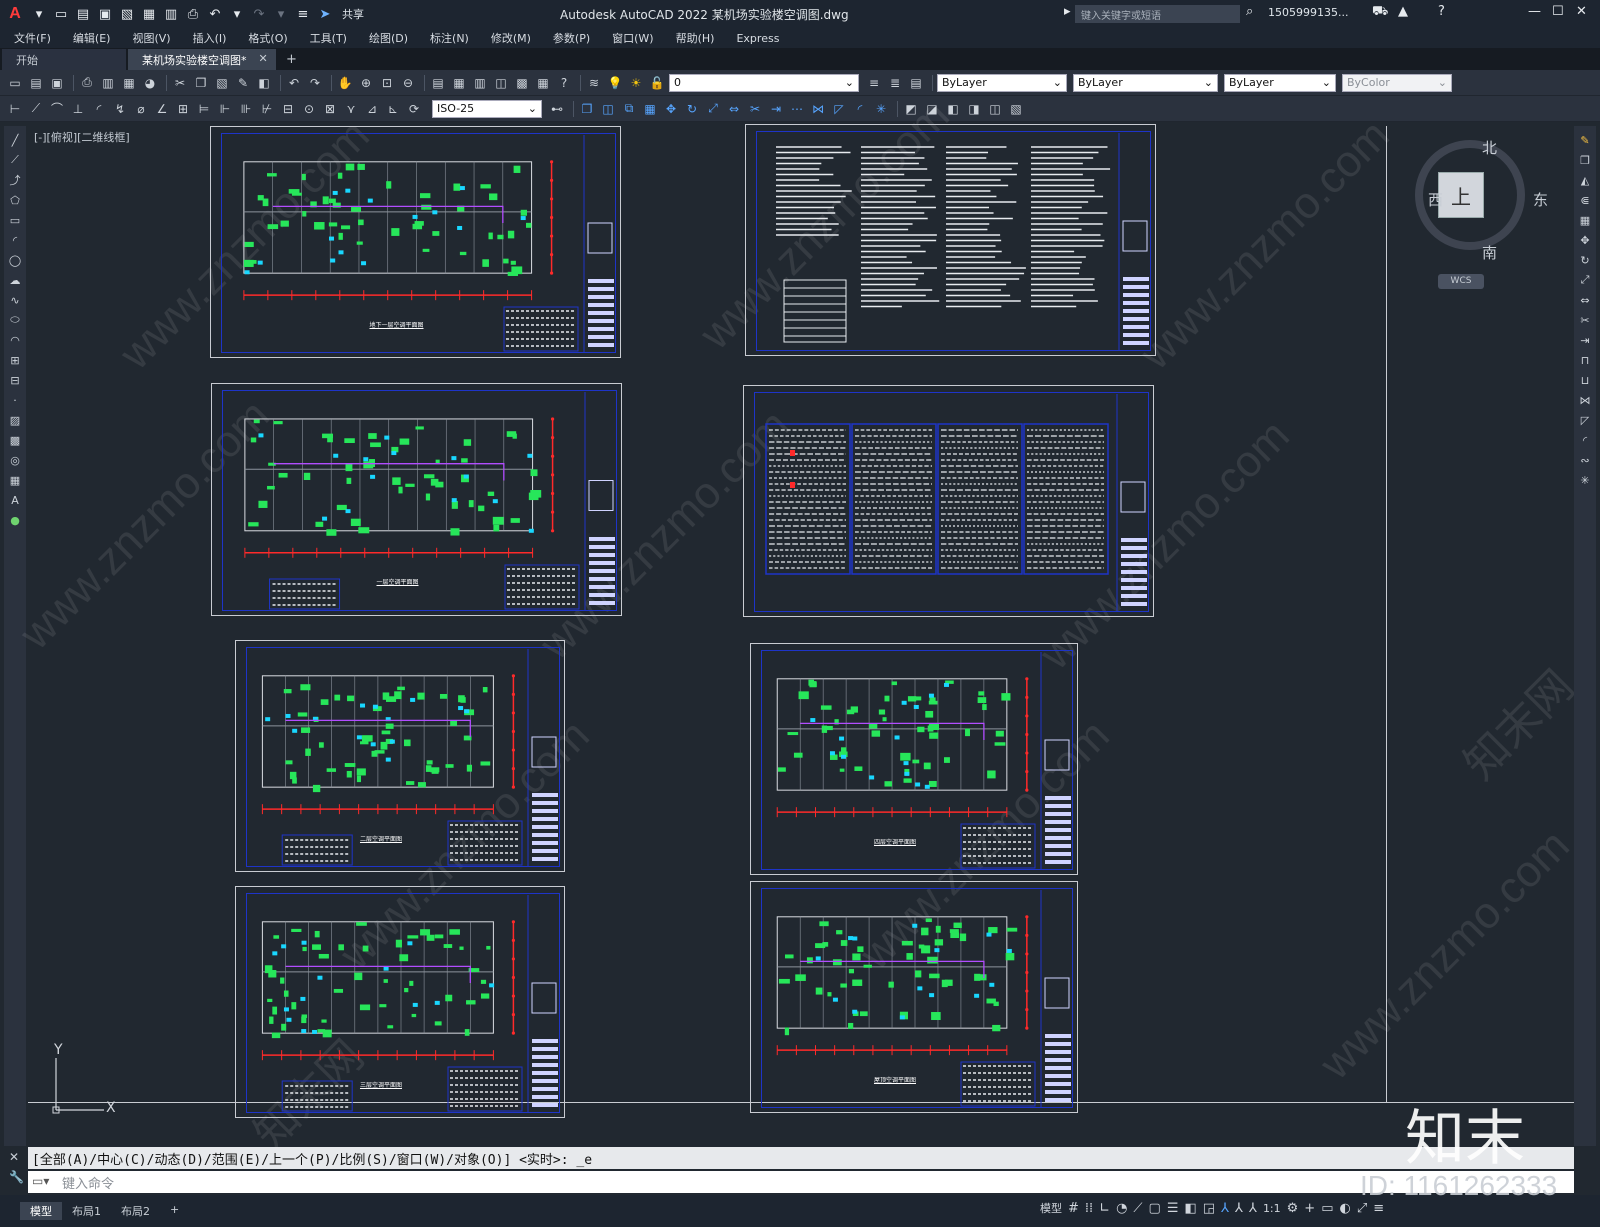 The width and height of the screenshot is (1600, 1227). I want to click on calculator-icon: ▦, so click(543, 83).